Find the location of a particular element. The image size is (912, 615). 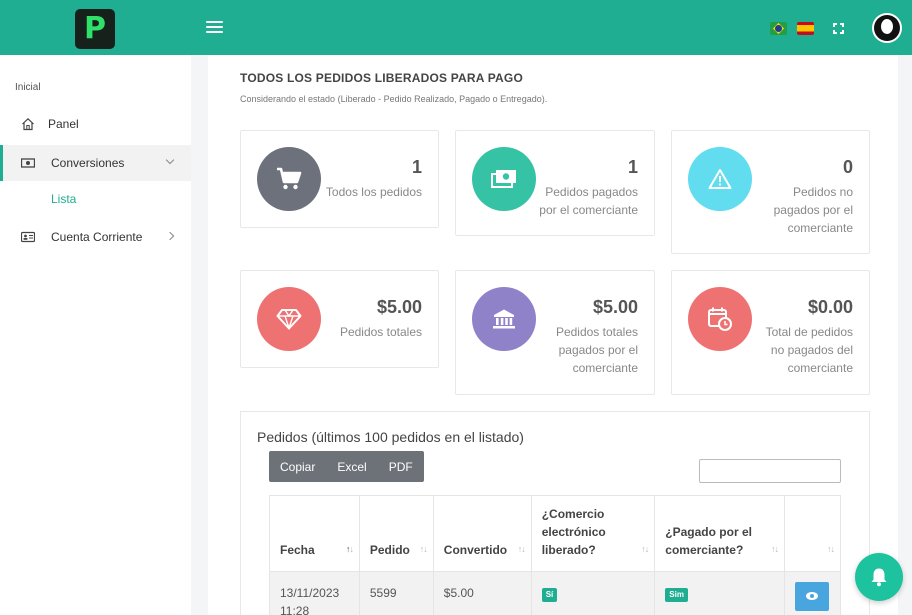

cell-released: Sí is located at coordinates (593, 593).